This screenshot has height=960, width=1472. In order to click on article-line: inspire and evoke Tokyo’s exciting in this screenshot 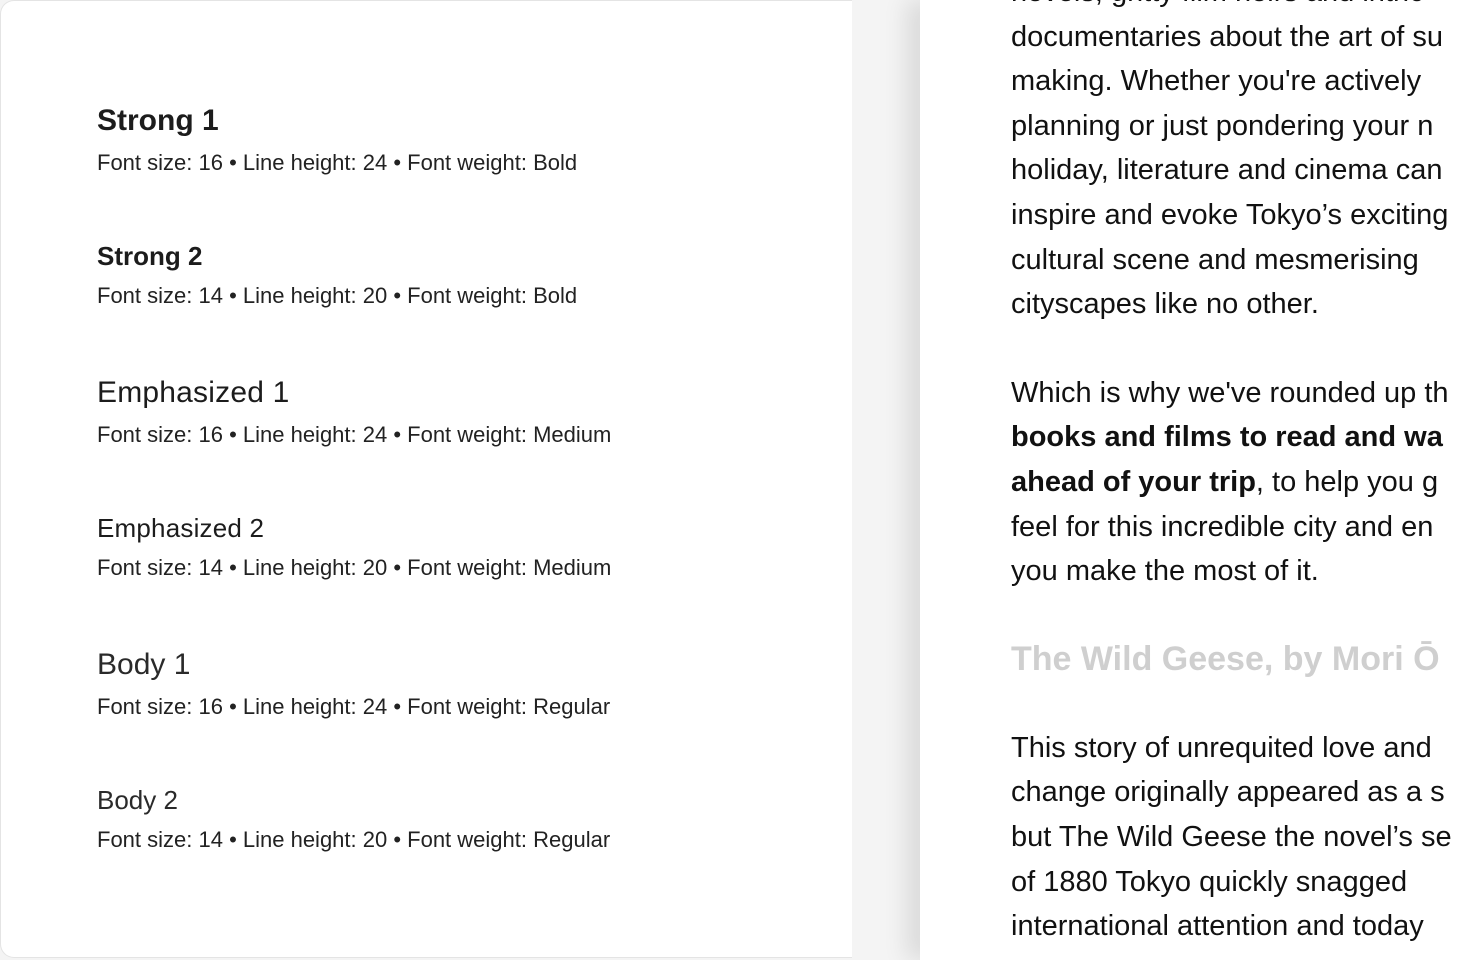, I will do `click(1230, 214)`.